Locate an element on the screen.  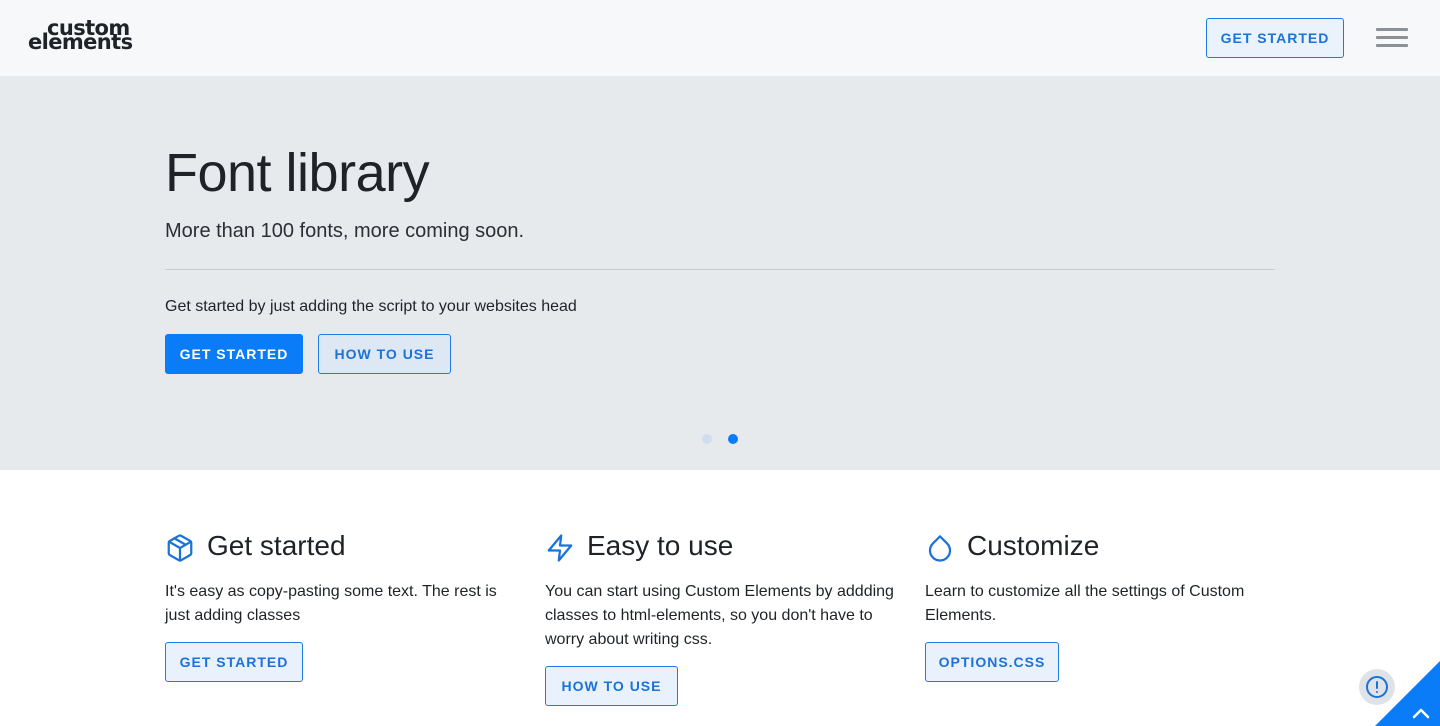
feature-how-to-use-button: HOW TO USE is located at coordinates (611, 686).